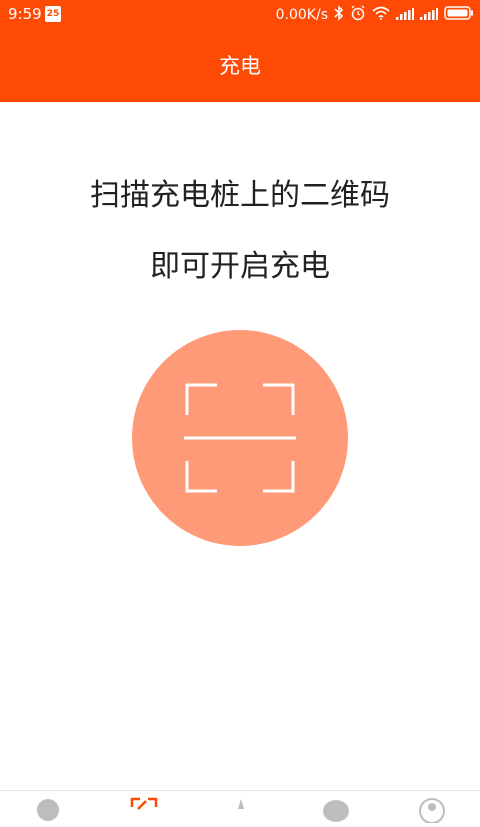 This screenshot has width=480, height=827. I want to click on tab-scan, so click(144, 810).